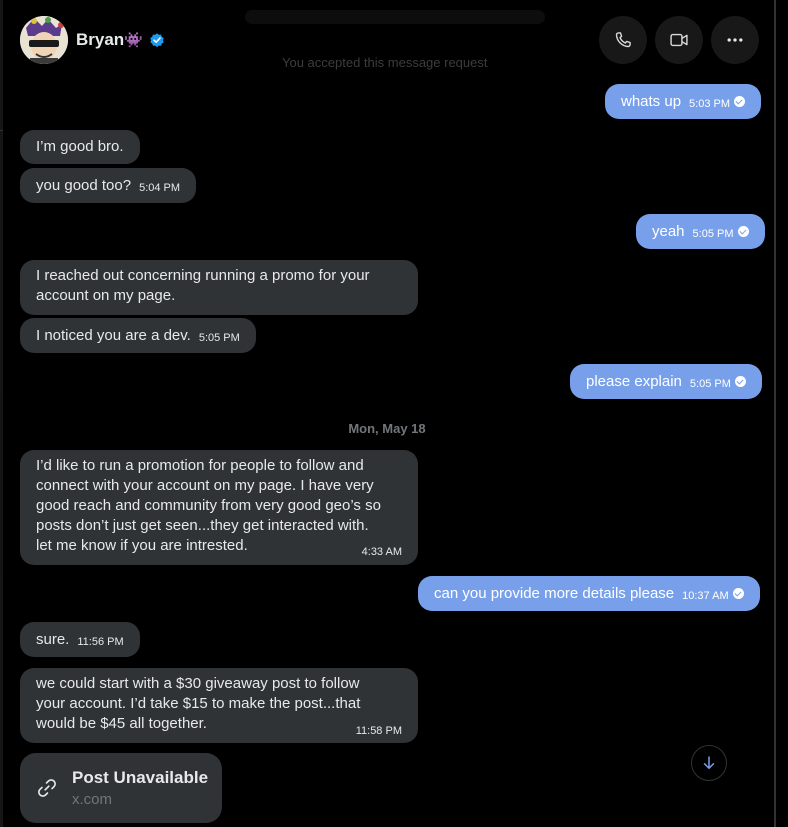 The width and height of the screenshot is (788, 827). Describe the element at coordinates (378, 731) in the screenshot. I see `message-timestamp: 11:58 PM` at that location.